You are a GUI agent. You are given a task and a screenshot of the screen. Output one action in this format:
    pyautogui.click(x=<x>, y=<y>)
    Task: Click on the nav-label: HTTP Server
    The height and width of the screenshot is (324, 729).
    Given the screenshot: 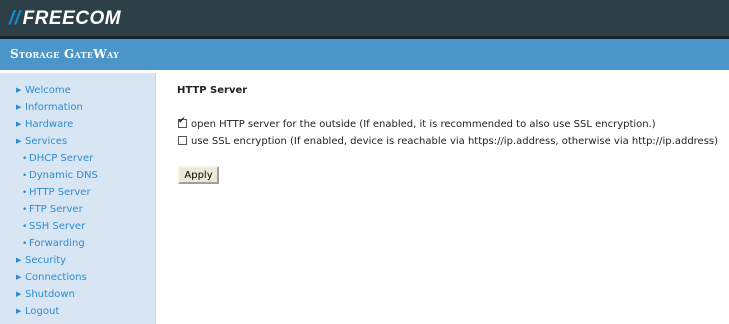 What is the action you would take?
    pyautogui.click(x=60, y=192)
    